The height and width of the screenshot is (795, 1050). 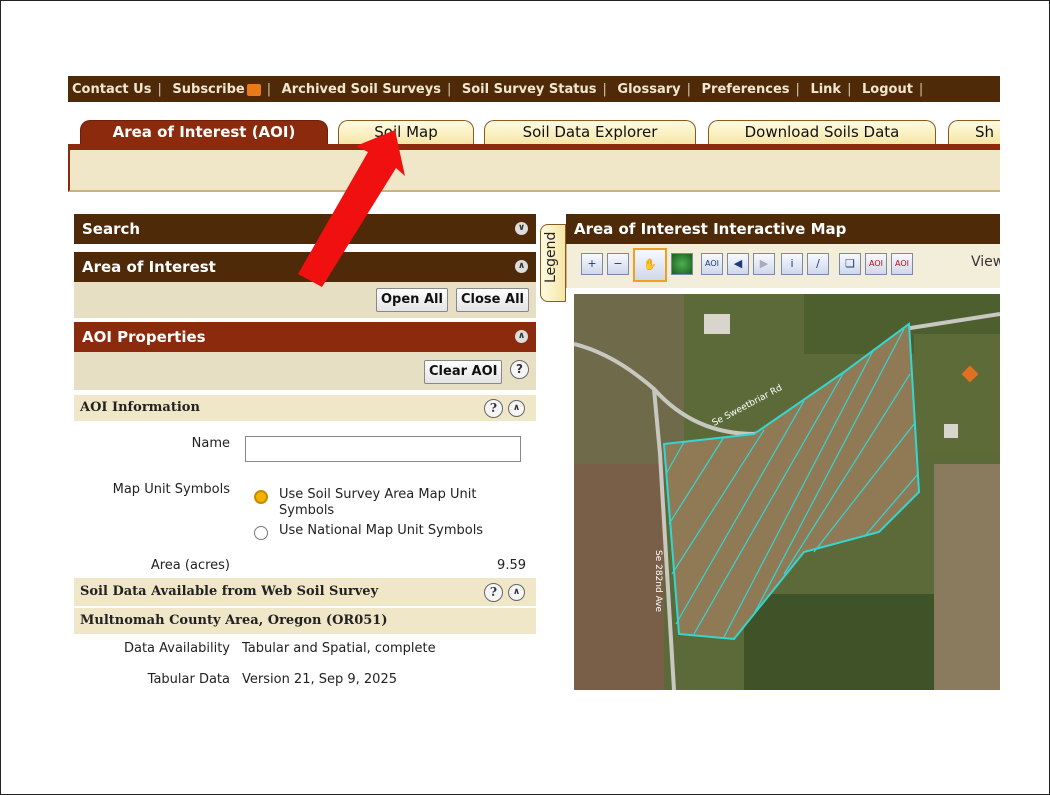 What do you see at coordinates (351, 208) in the screenshot?
I see `annotation-arrow` at bounding box center [351, 208].